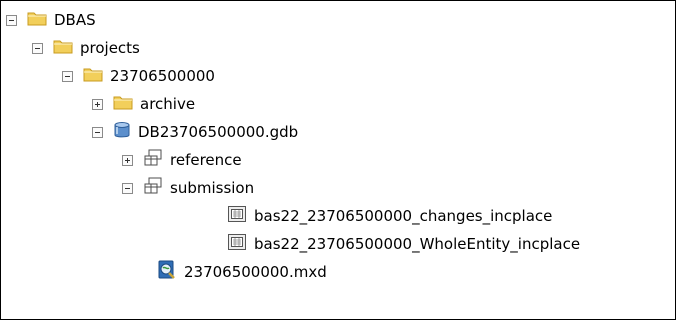 The image size is (676, 320). I want to click on tree-node-geodatabase: DB23706500000.gdb, so click(195, 132).